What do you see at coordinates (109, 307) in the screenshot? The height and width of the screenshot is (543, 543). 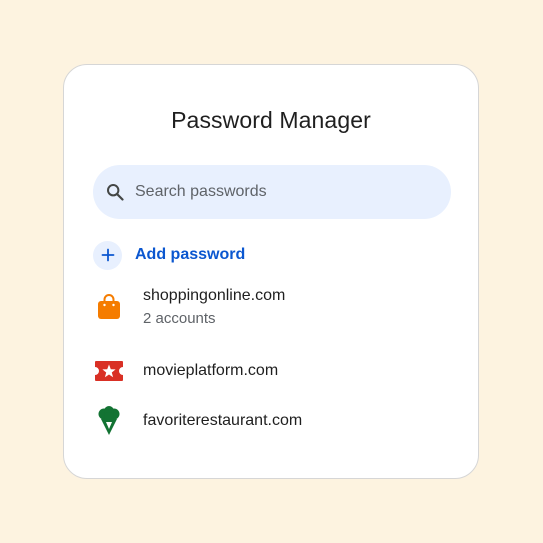 I see `shopping-bag-icon` at bounding box center [109, 307].